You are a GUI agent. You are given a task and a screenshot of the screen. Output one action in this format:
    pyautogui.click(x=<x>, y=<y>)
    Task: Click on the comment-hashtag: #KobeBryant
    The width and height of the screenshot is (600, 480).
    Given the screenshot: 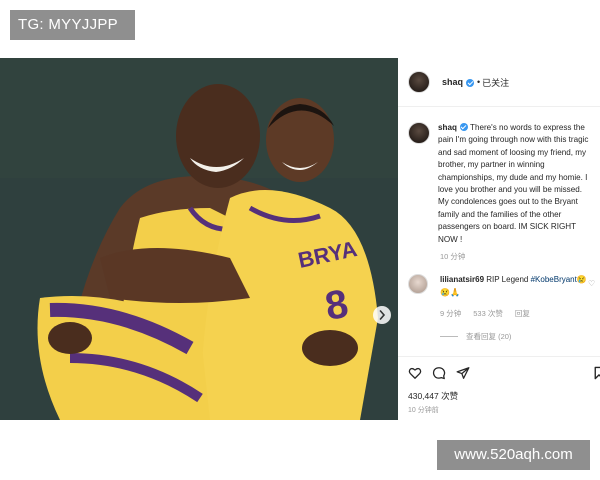 What is the action you would take?
    pyautogui.click(x=554, y=279)
    